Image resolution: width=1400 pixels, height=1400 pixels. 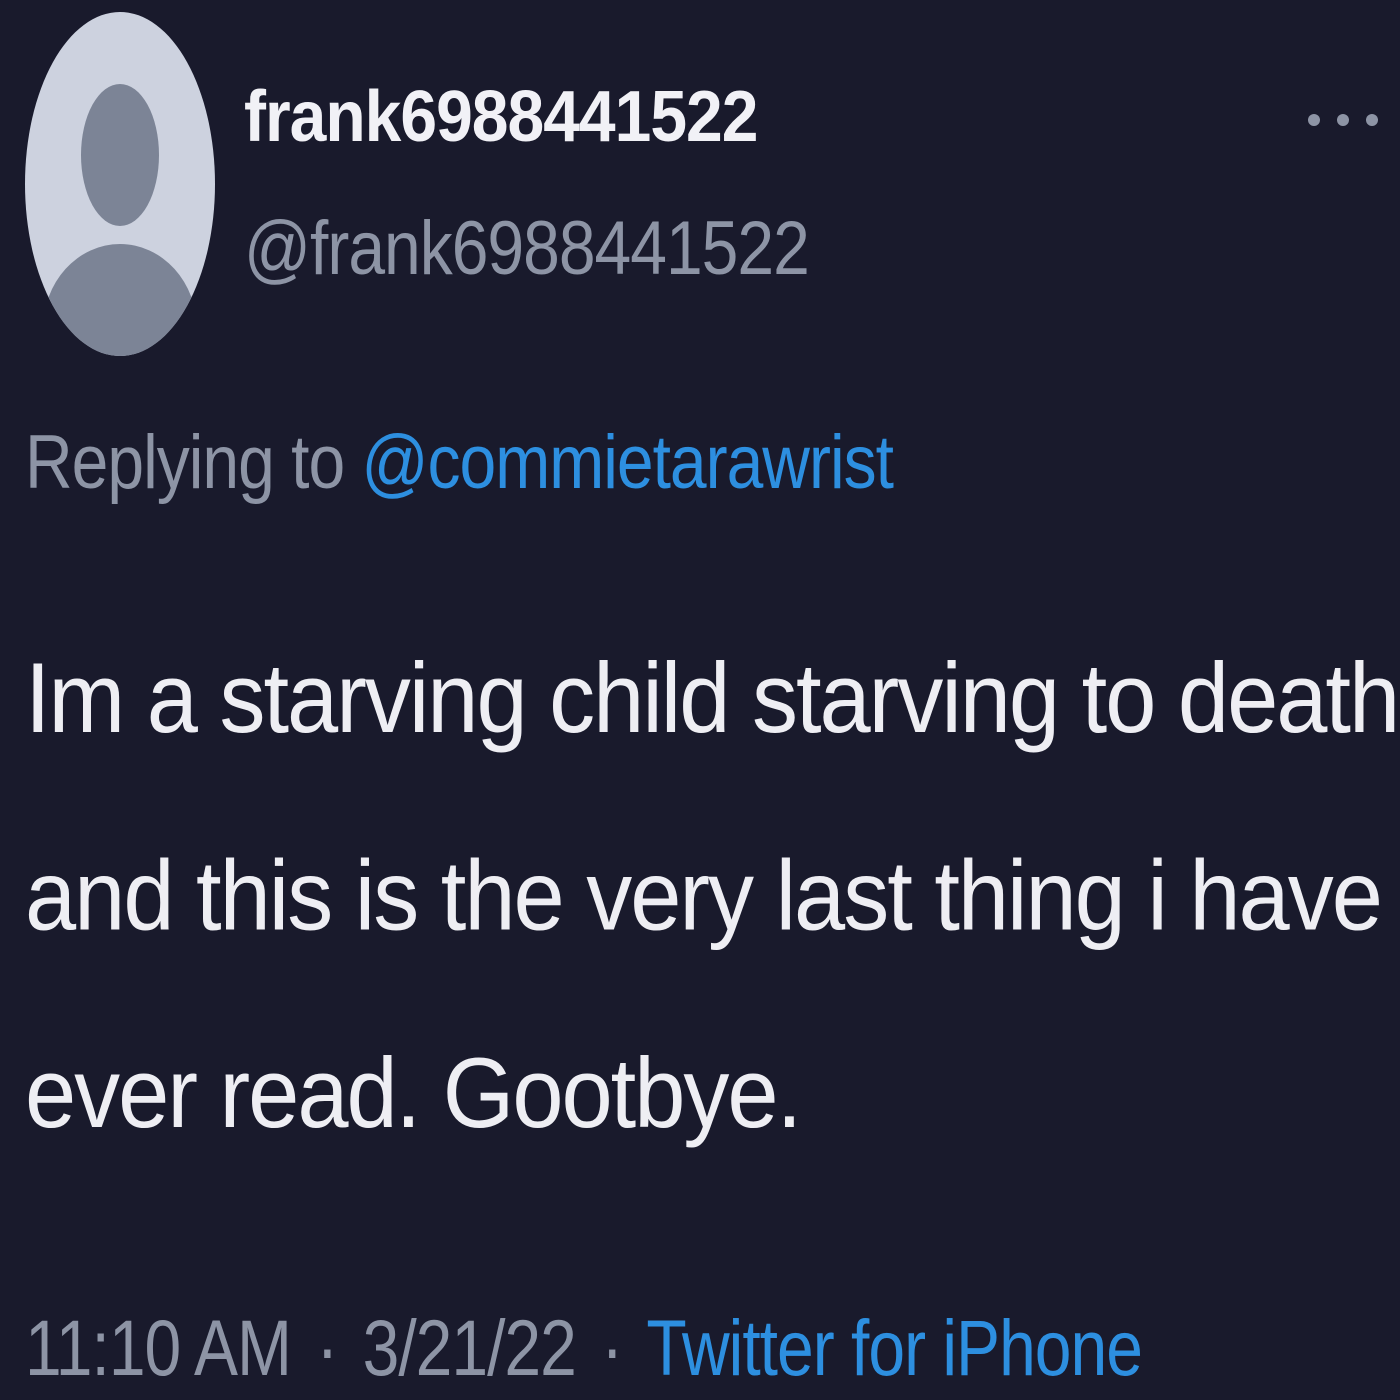 I want to click on display-name: frank6988441522, so click(x=501, y=116).